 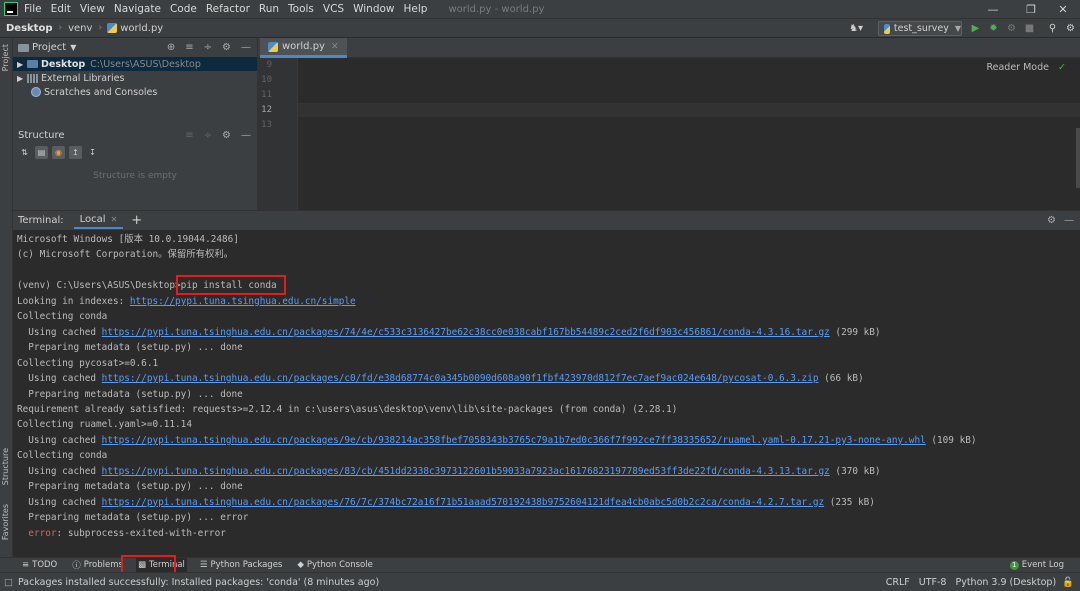 What do you see at coordinates (5, 57) in the screenshot?
I see `project-stripe-button: Project` at bounding box center [5, 57].